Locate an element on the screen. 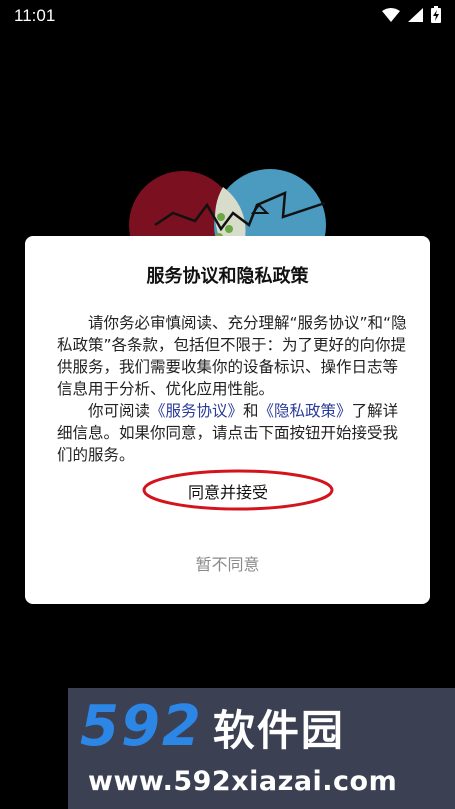  watermark-name: 软件园 is located at coordinates (278, 730).